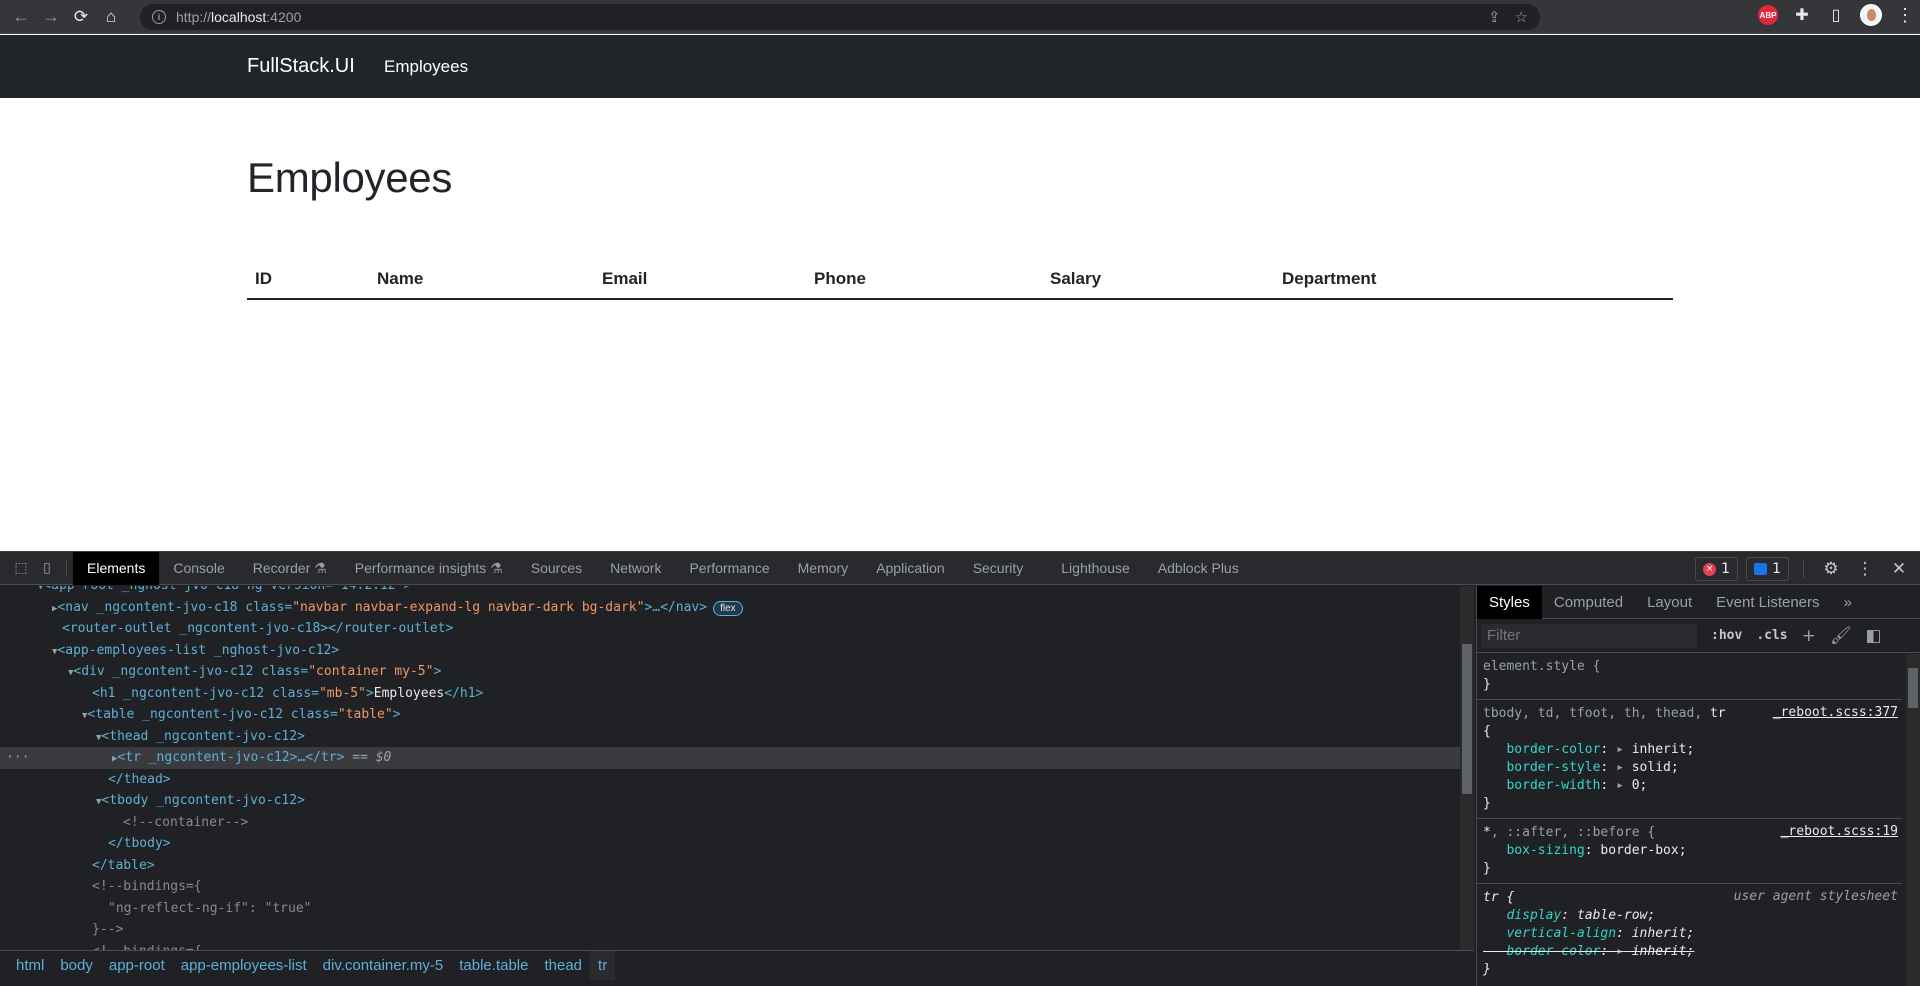 The image size is (1920, 986). What do you see at coordinates (730, 801) in the screenshot?
I see `dom-node-tbody: ▼<tbody _ngcontent-jvo-c12>` at bounding box center [730, 801].